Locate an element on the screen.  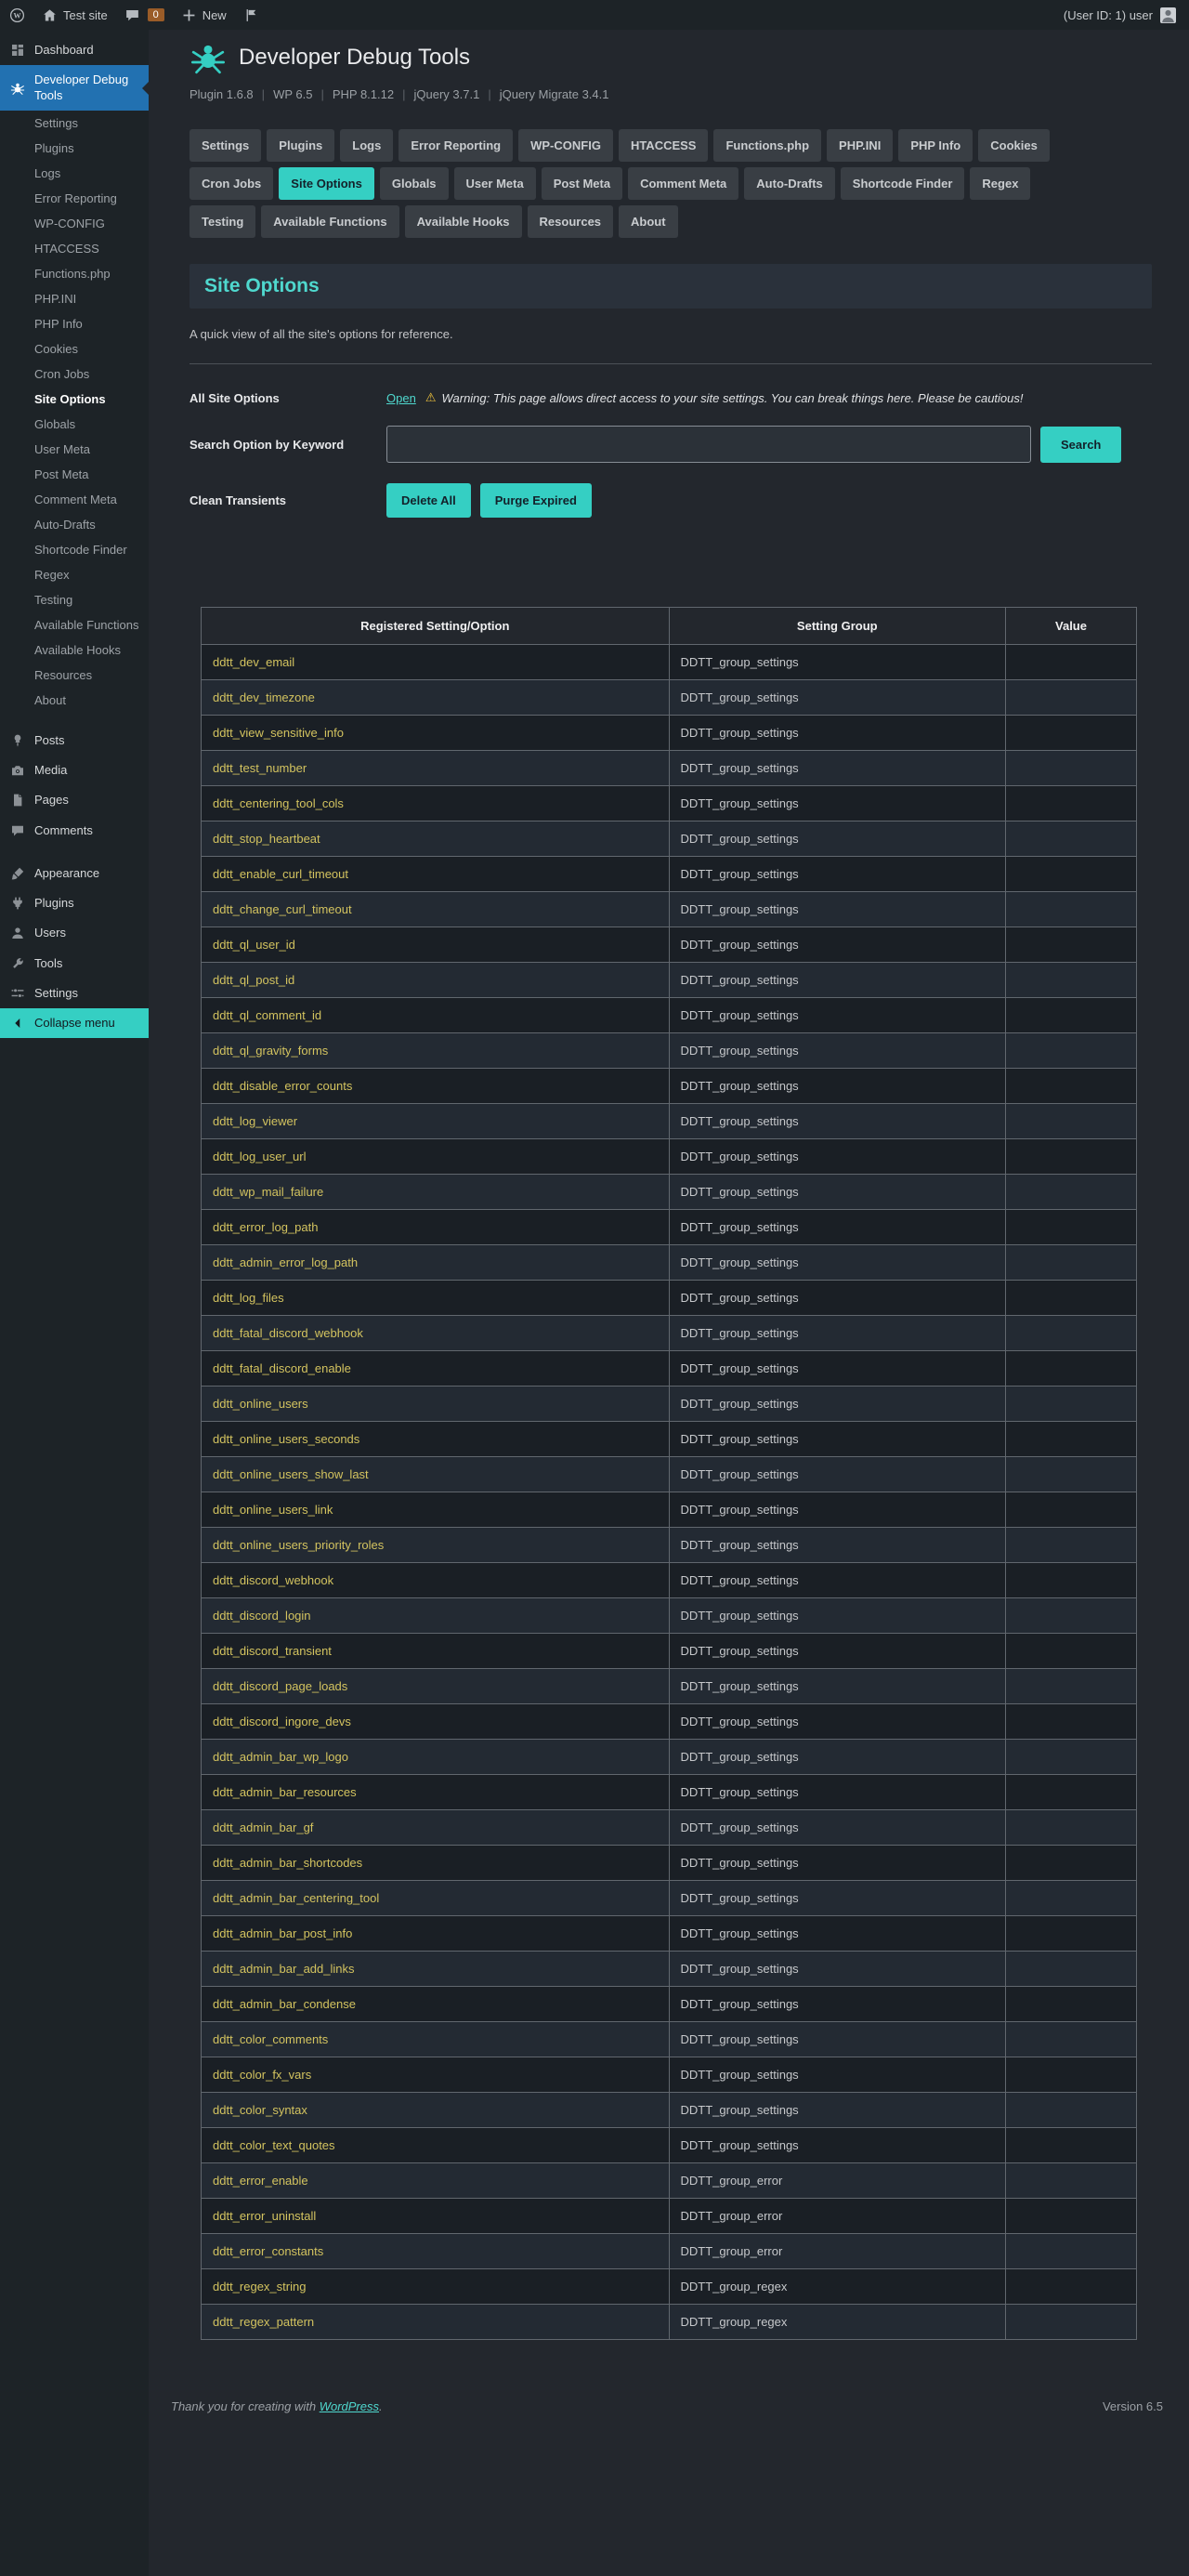
tab-about: About is located at coordinates (648, 221).